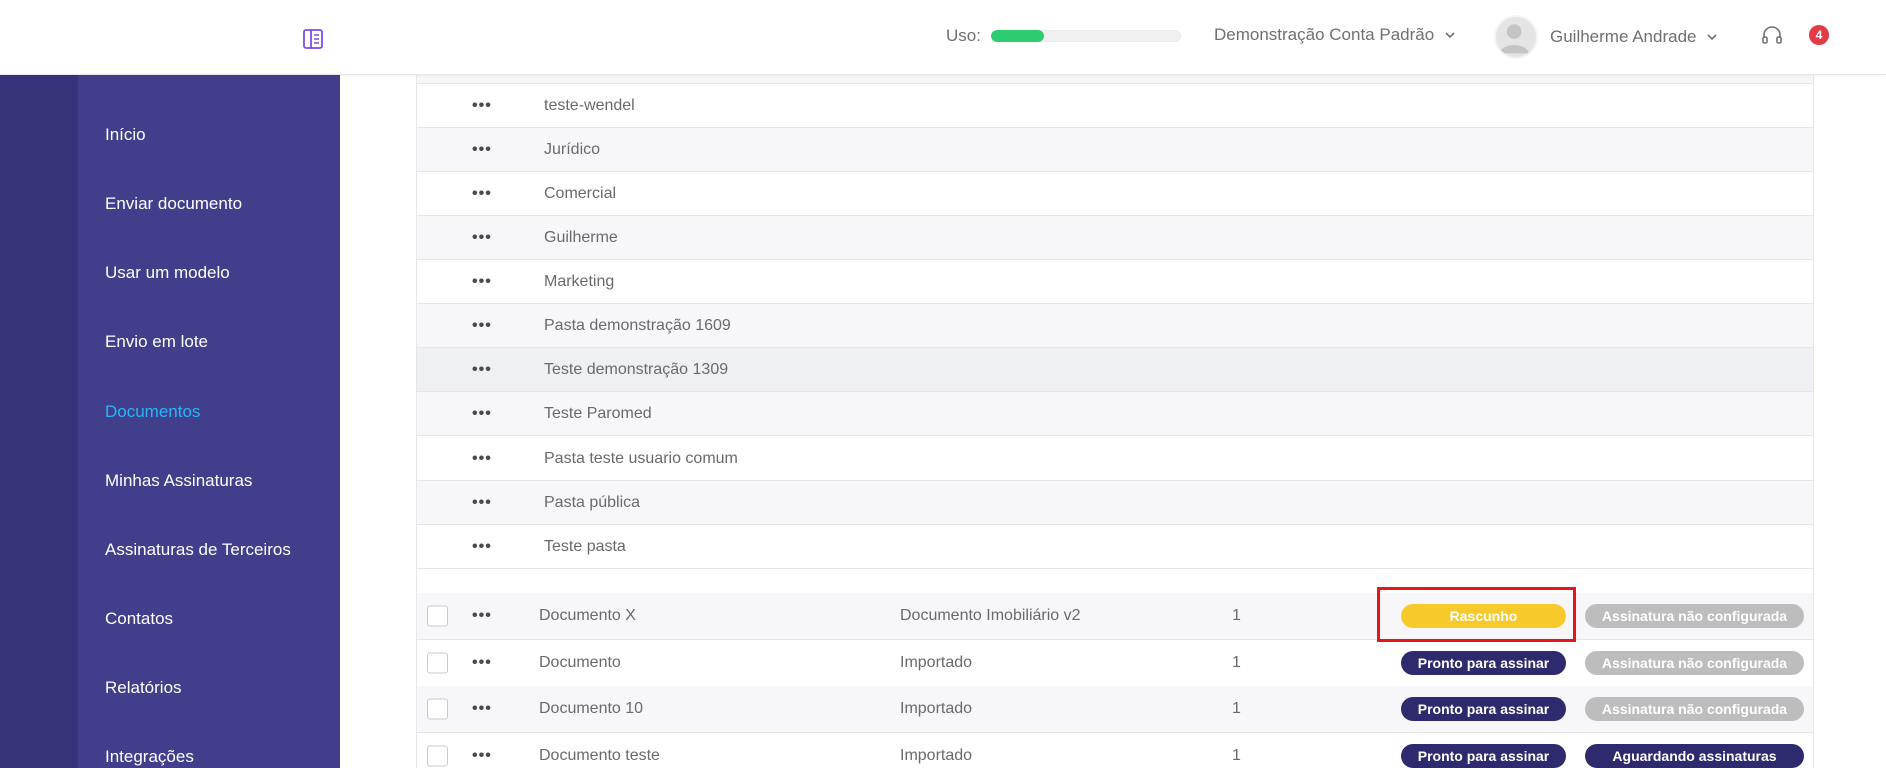 This screenshot has height=768, width=1886. I want to click on avatar, so click(1516, 37).